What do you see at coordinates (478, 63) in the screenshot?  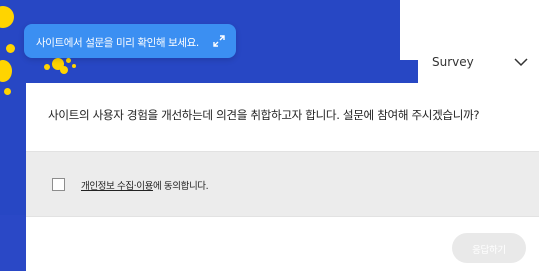 I see `survey-tab: Survey` at bounding box center [478, 63].